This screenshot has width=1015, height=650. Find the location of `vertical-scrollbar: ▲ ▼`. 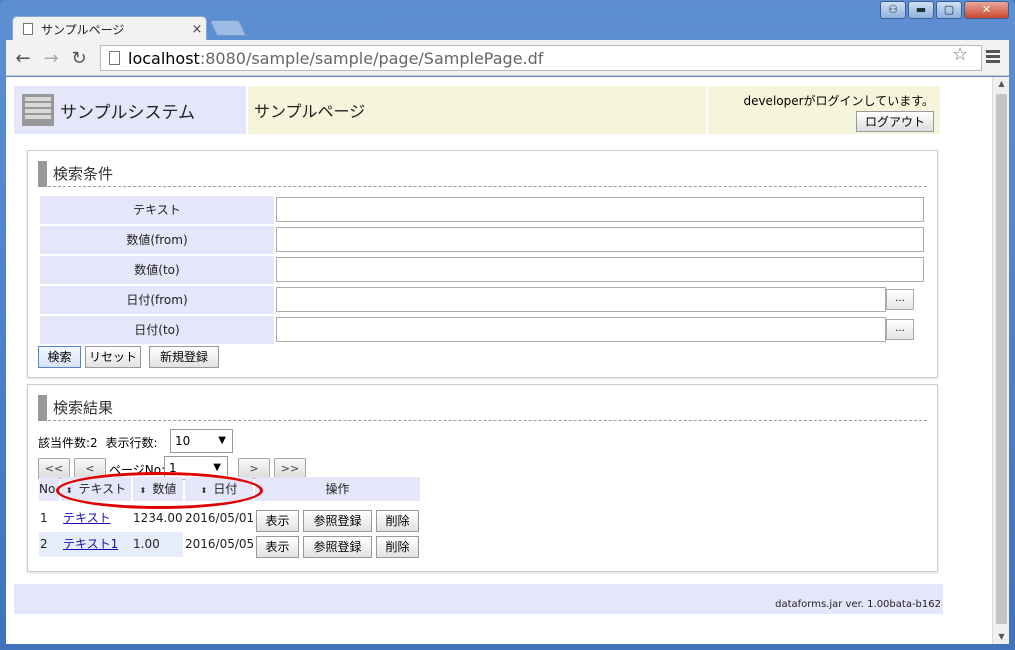

vertical-scrollbar: ▲ ▼ is located at coordinates (1000, 360).